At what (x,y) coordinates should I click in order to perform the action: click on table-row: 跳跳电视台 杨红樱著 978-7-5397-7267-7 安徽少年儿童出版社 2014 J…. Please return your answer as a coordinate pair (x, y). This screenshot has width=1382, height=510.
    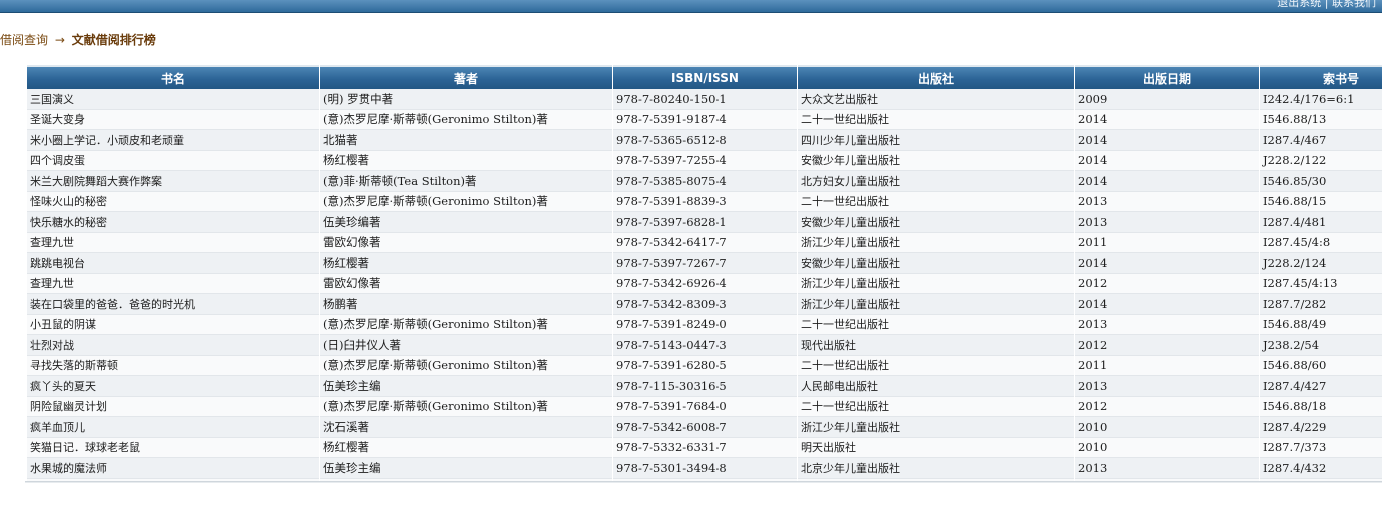
    Looking at the image, I should click on (704, 263).